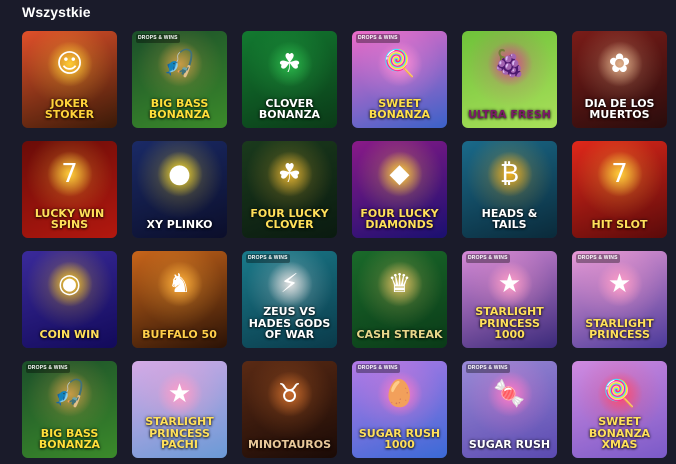 The width and height of the screenshot is (676, 464). What do you see at coordinates (56, 12) in the screenshot?
I see `section-title: Wszystkie` at bounding box center [56, 12].